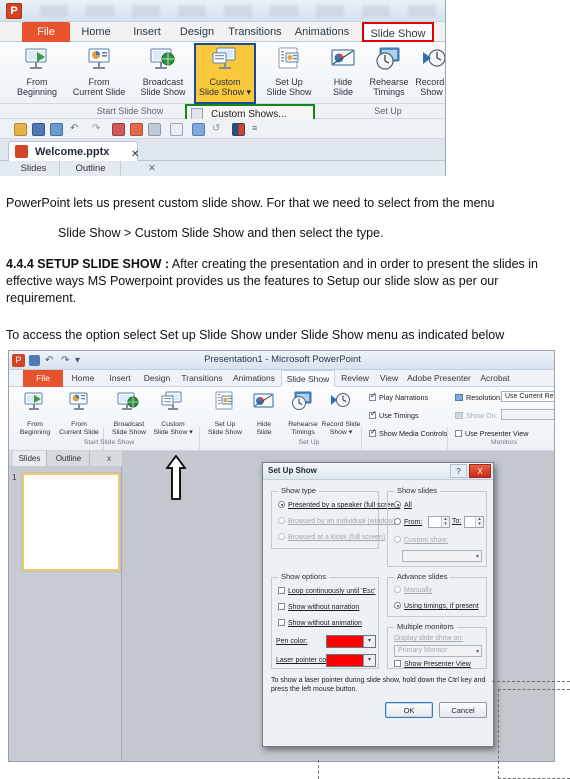 Image resolution: width=570 pixels, height=779 pixels. Describe the element at coordinates (351, 660) in the screenshot. I see `laser-color-picker: ▾` at that location.